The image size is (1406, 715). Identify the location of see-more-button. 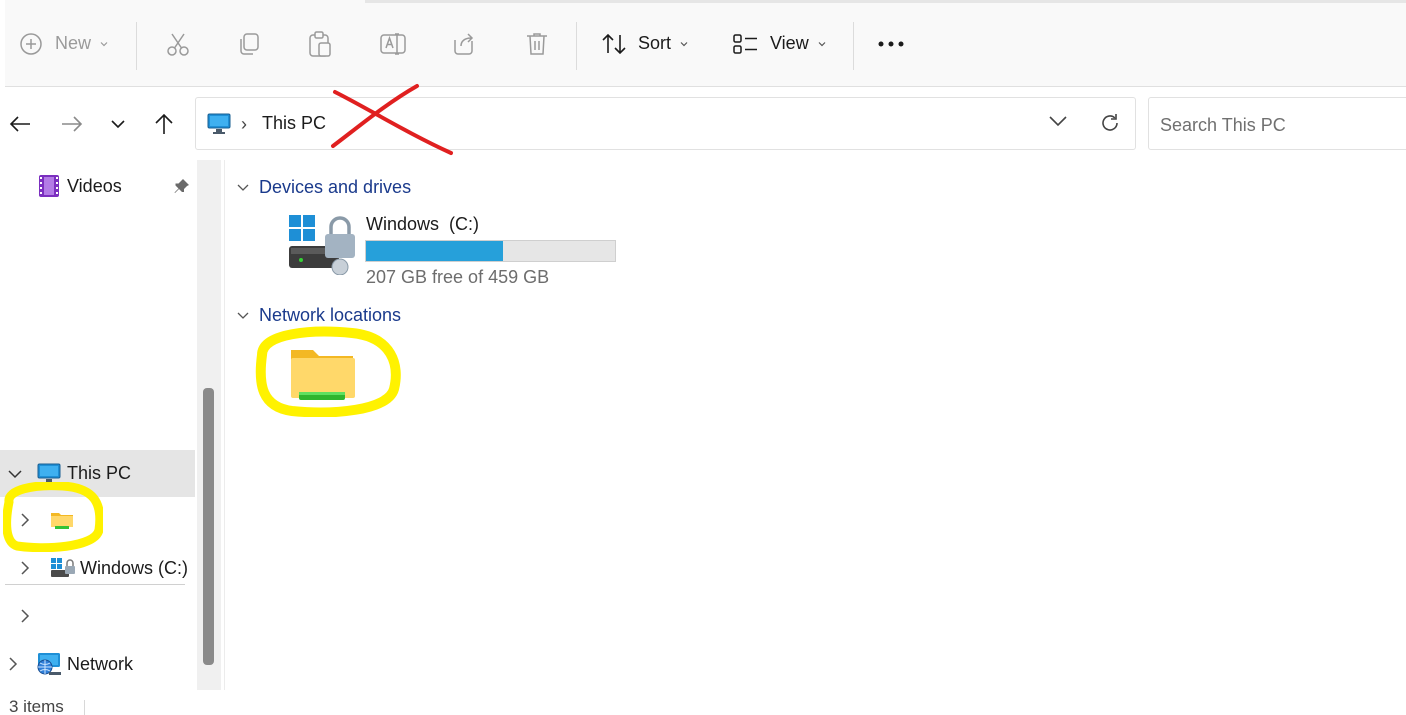
(891, 43).